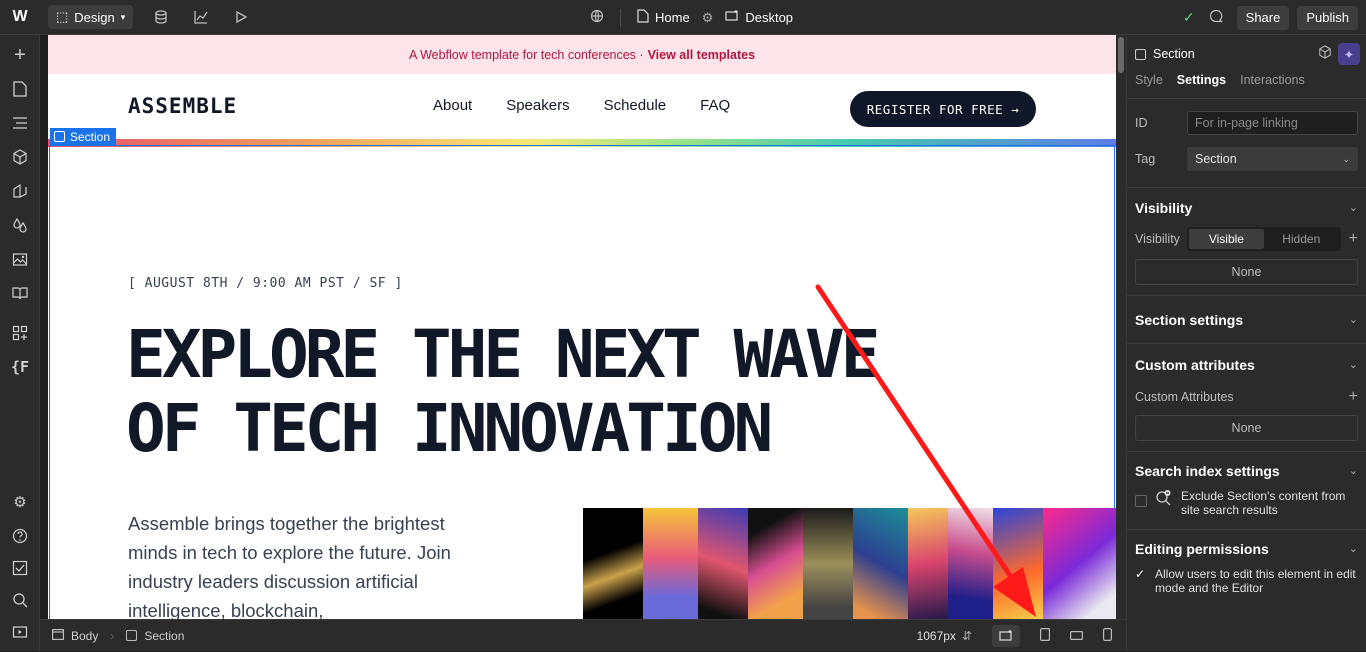  Describe the element at coordinates (20, 333) in the screenshot. I see `apps-icon` at that location.